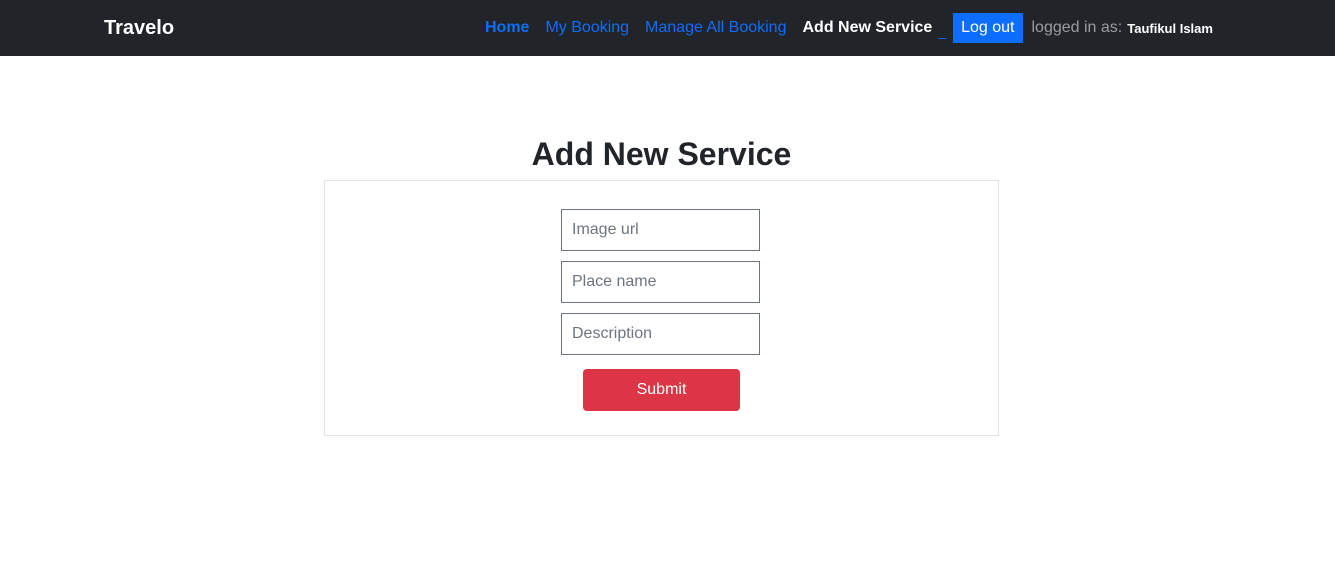  I want to click on user-name: Taufikul Islam, so click(1170, 28).